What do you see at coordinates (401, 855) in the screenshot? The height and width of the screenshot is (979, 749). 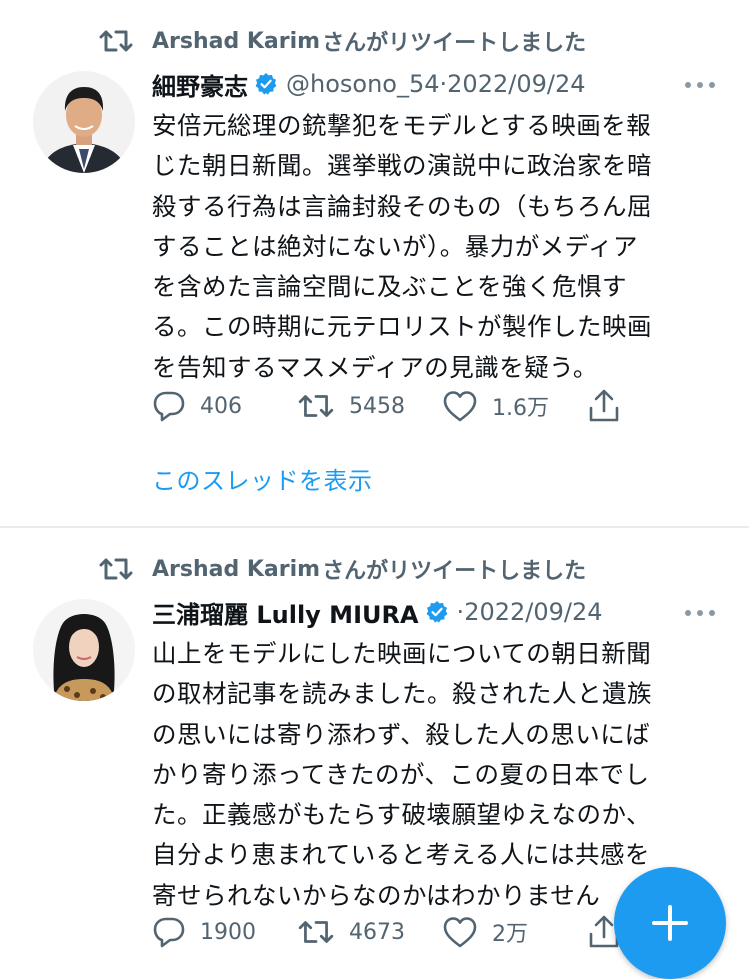 I see `tweet-text-line: 自分より恵まれていると考える人には共感を` at bounding box center [401, 855].